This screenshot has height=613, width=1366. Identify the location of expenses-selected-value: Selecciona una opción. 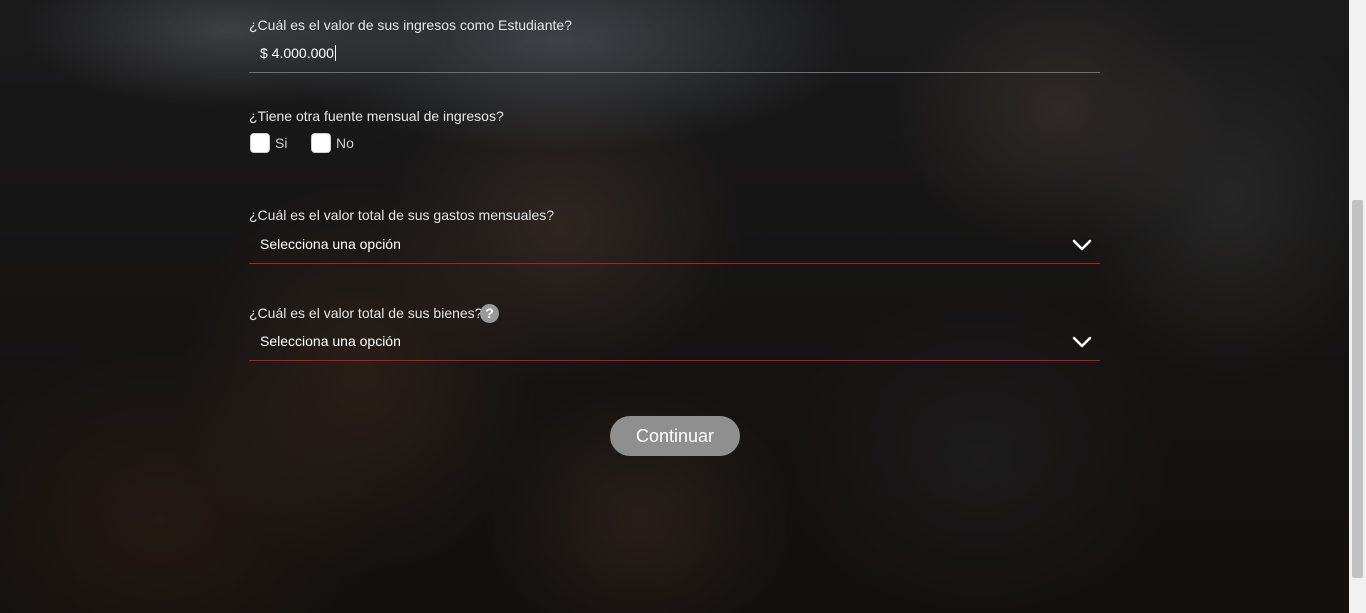
(330, 244).